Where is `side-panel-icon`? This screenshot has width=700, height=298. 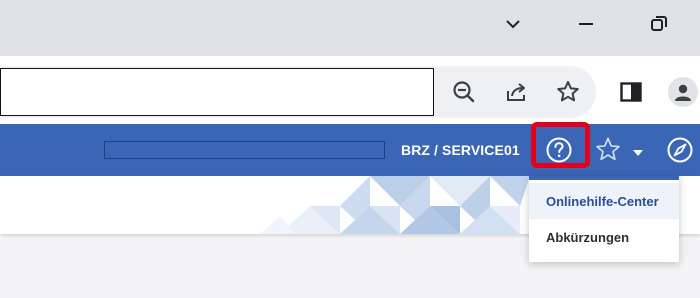 side-panel-icon is located at coordinates (631, 92).